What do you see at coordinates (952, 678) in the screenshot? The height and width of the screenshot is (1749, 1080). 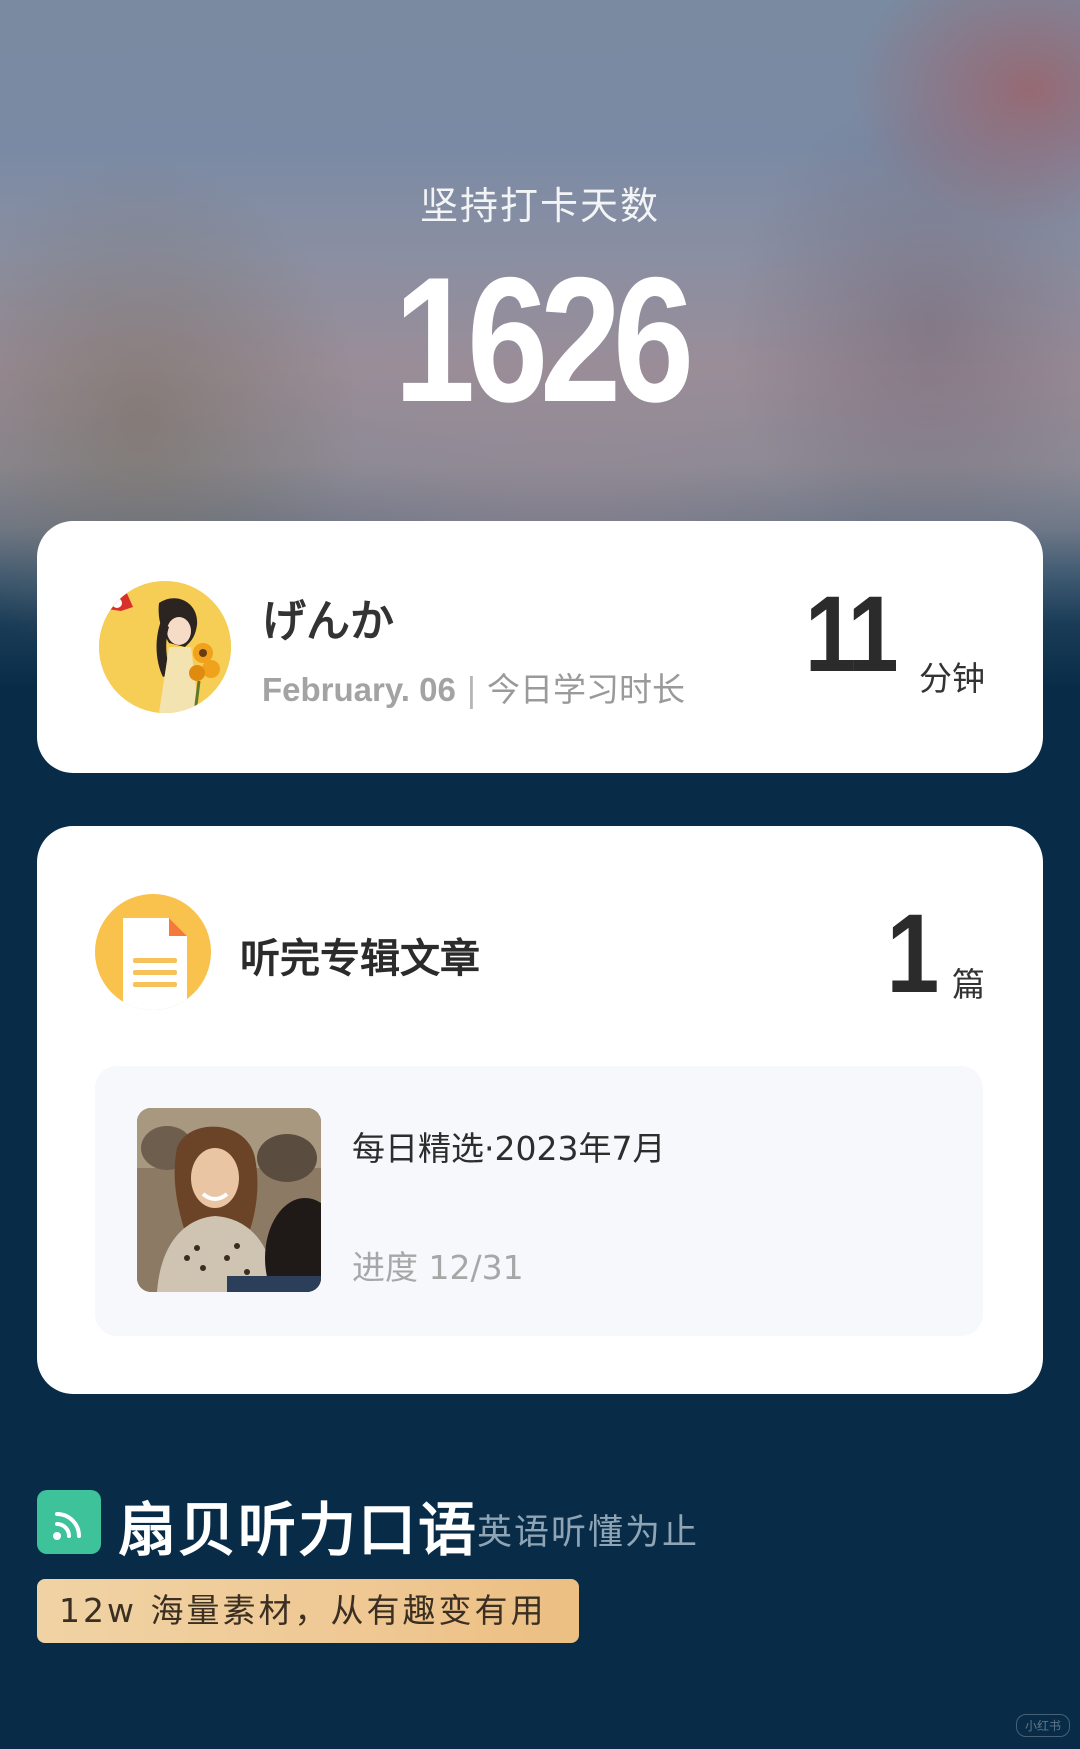 I see `study-minutes-unit: 分钟` at bounding box center [952, 678].